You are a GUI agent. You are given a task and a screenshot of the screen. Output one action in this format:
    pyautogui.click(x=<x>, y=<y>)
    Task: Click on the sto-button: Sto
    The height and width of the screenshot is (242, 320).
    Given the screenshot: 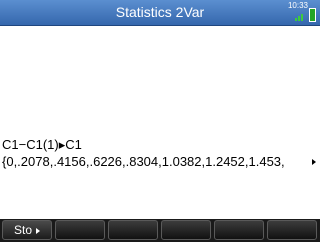 What is the action you would take?
    pyautogui.click(x=27, y=230)
    